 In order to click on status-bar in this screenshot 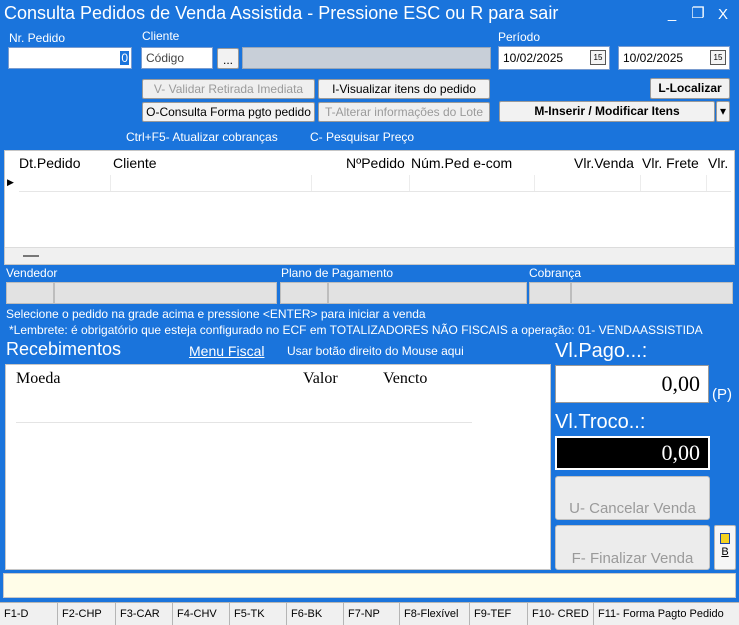, I will do `click(369, 585)`.